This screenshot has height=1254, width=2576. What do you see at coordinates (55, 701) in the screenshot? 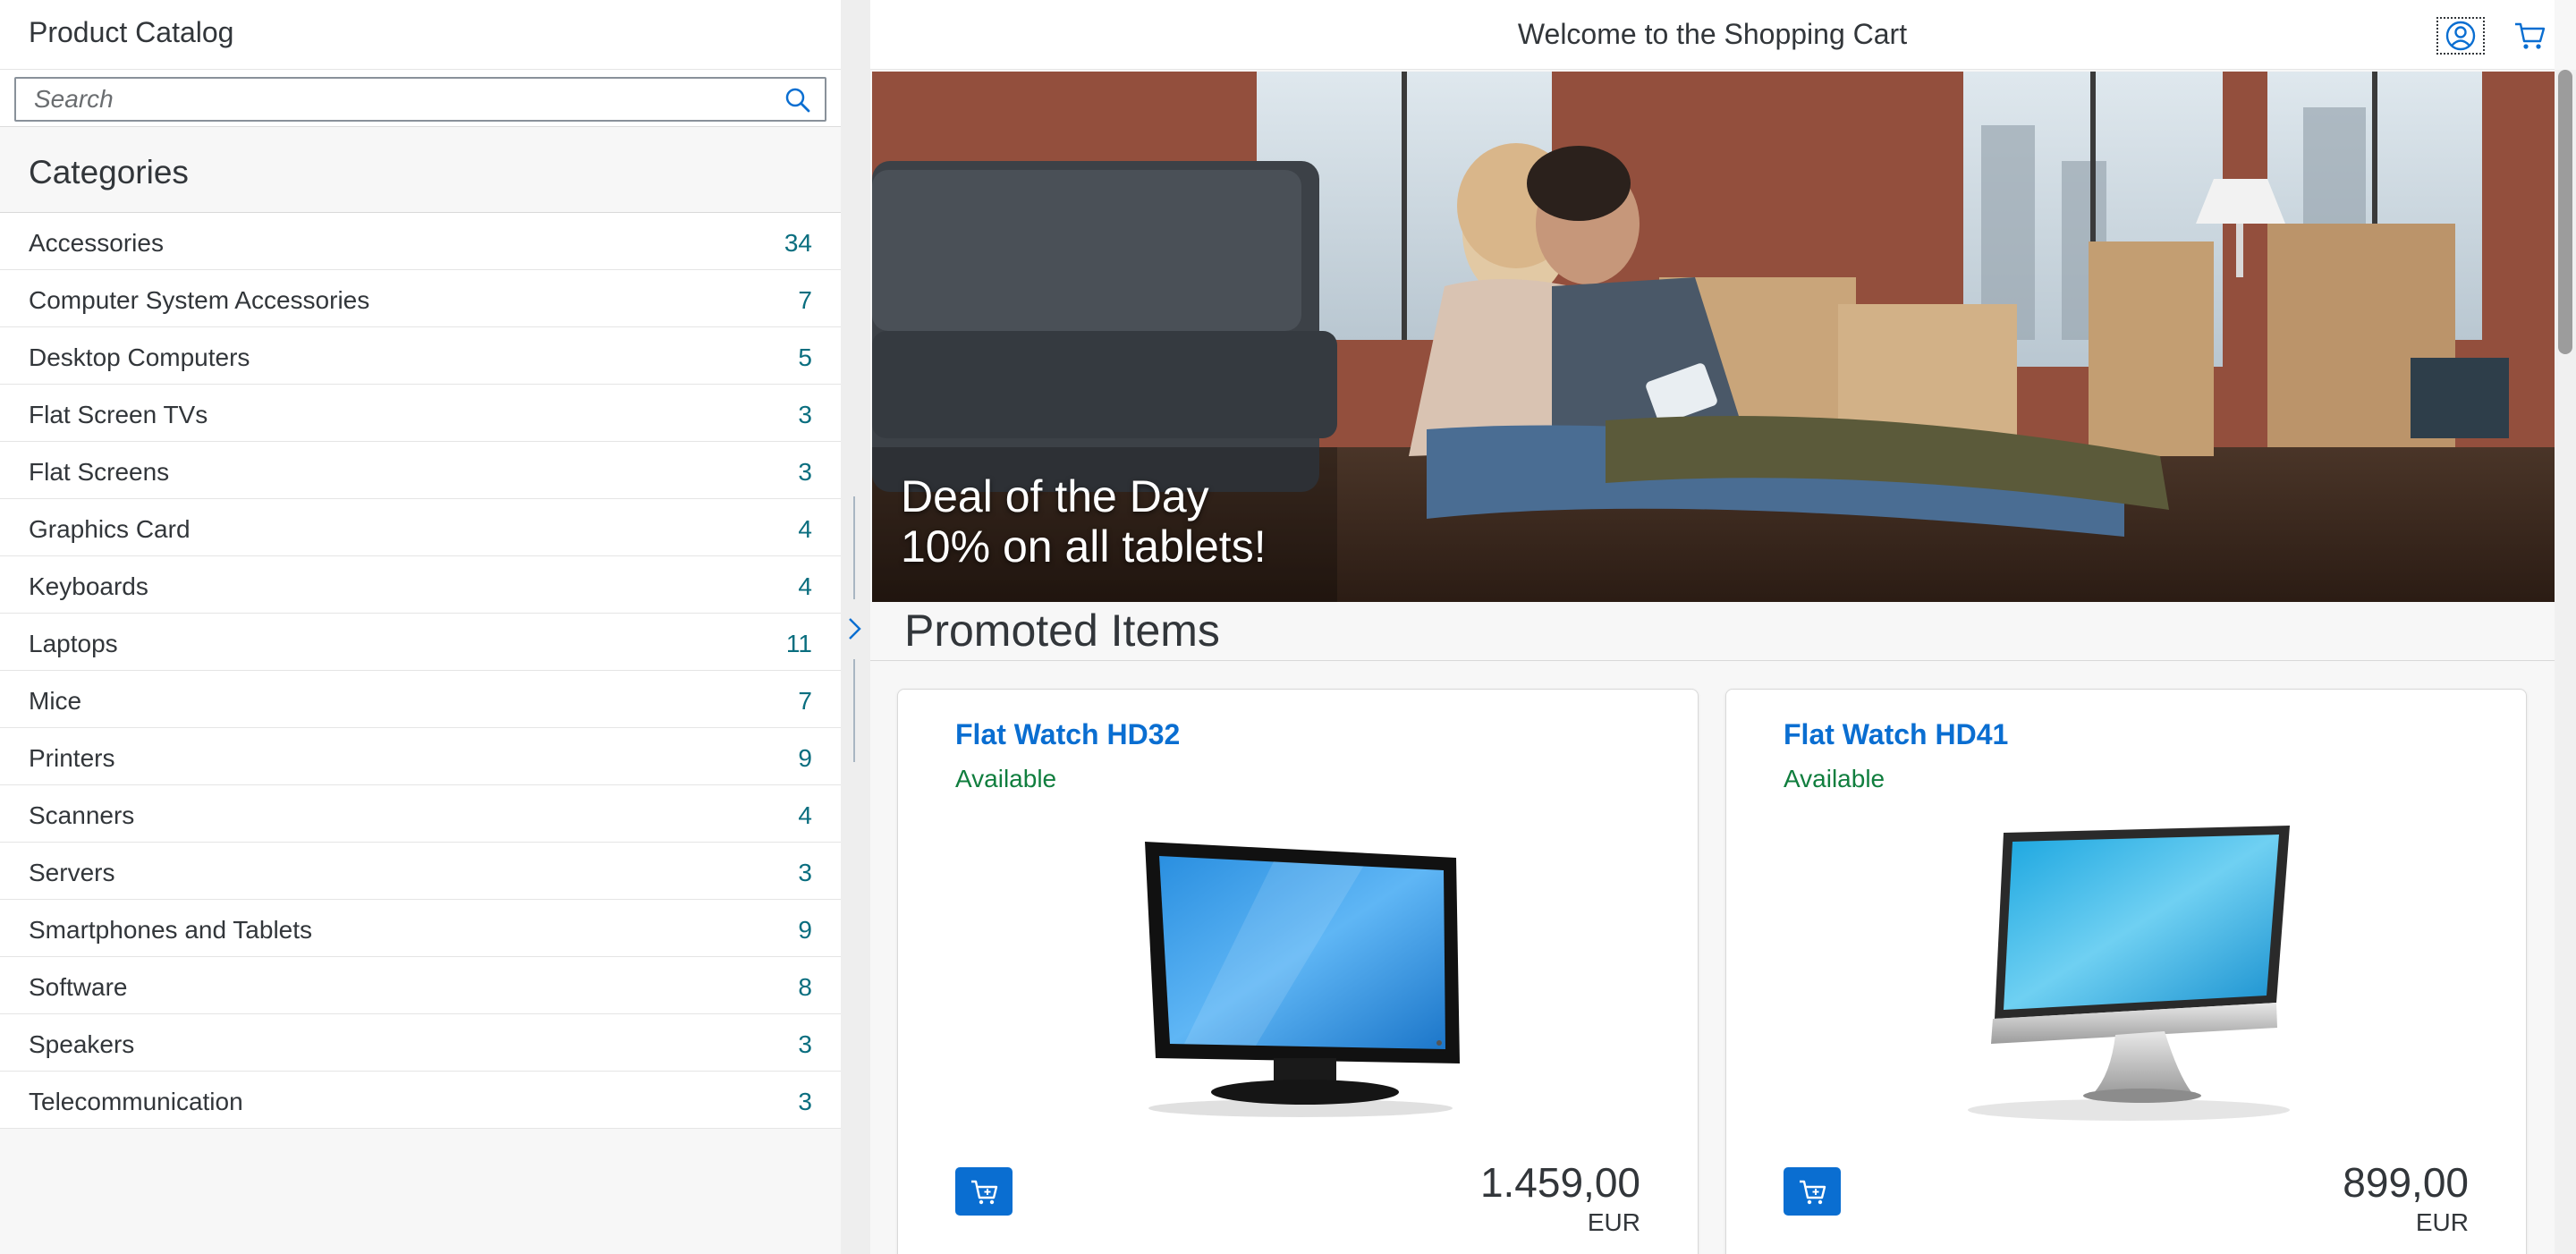
I see `category-name: Mice` at bounding box center [55, 701].